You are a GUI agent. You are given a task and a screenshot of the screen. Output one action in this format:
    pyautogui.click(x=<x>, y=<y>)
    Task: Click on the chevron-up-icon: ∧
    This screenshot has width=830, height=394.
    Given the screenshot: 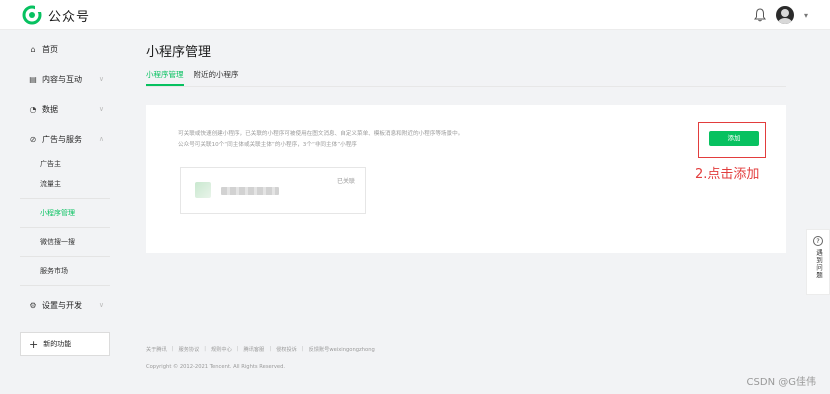 What is the action you would take?
    pyautogui.click(x=101, y=139)
    